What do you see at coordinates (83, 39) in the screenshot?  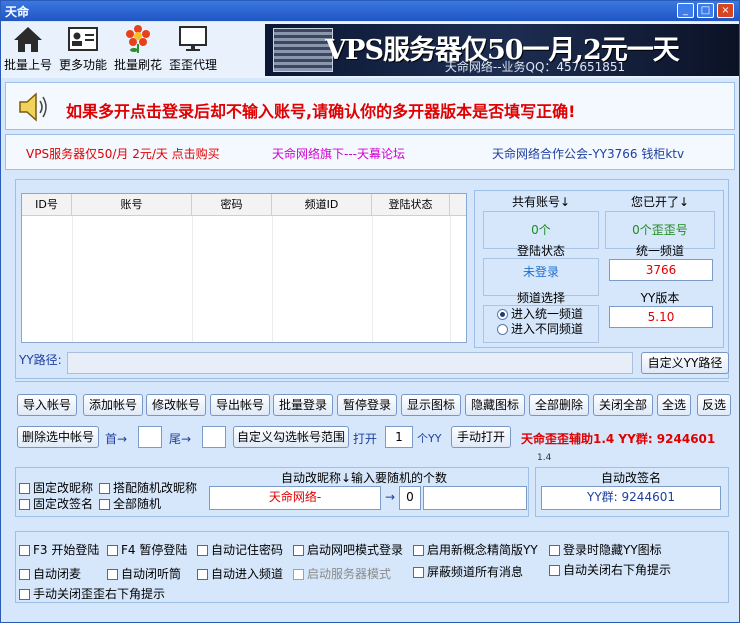 I see `id-card-icon` at bounding box center [83, 39].